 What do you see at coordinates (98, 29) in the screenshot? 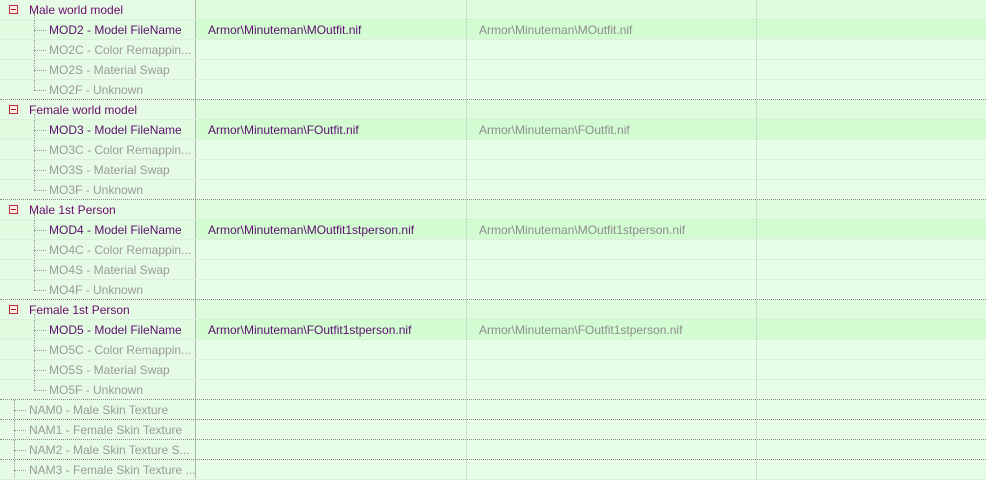
I see `tree-label-cell: MOD2 - Model FileName` at bounding box center [98, 29].